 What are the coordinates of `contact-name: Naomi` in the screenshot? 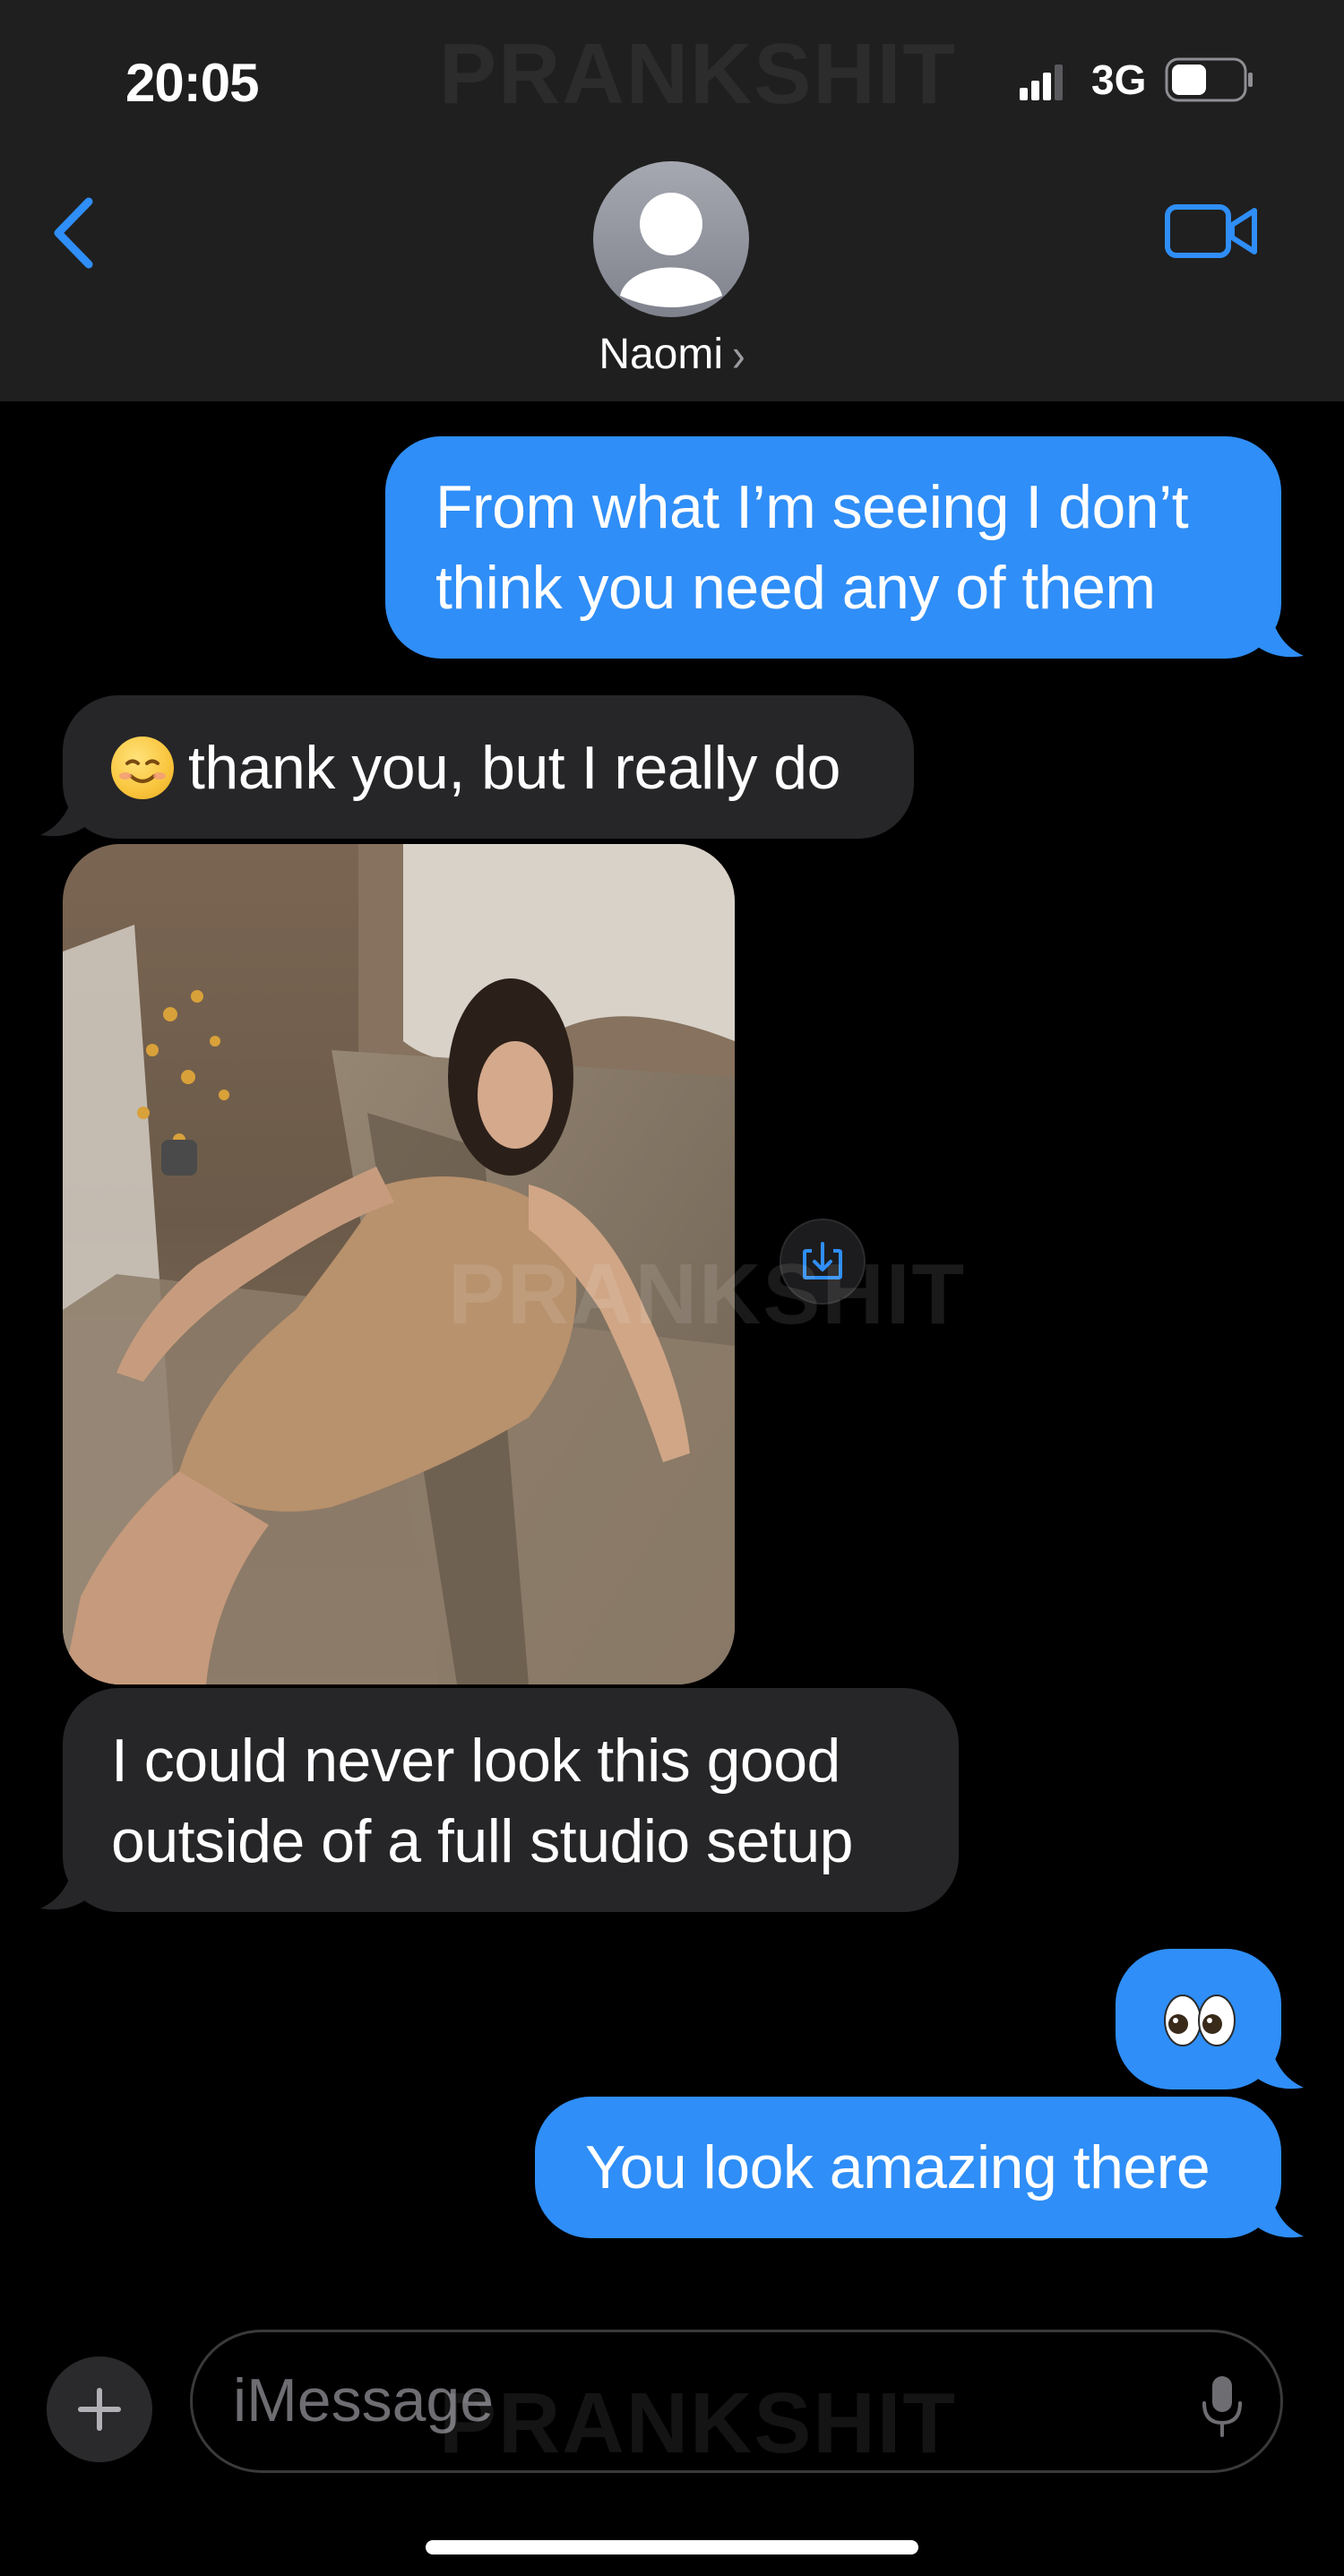 It's located at (661, 354).